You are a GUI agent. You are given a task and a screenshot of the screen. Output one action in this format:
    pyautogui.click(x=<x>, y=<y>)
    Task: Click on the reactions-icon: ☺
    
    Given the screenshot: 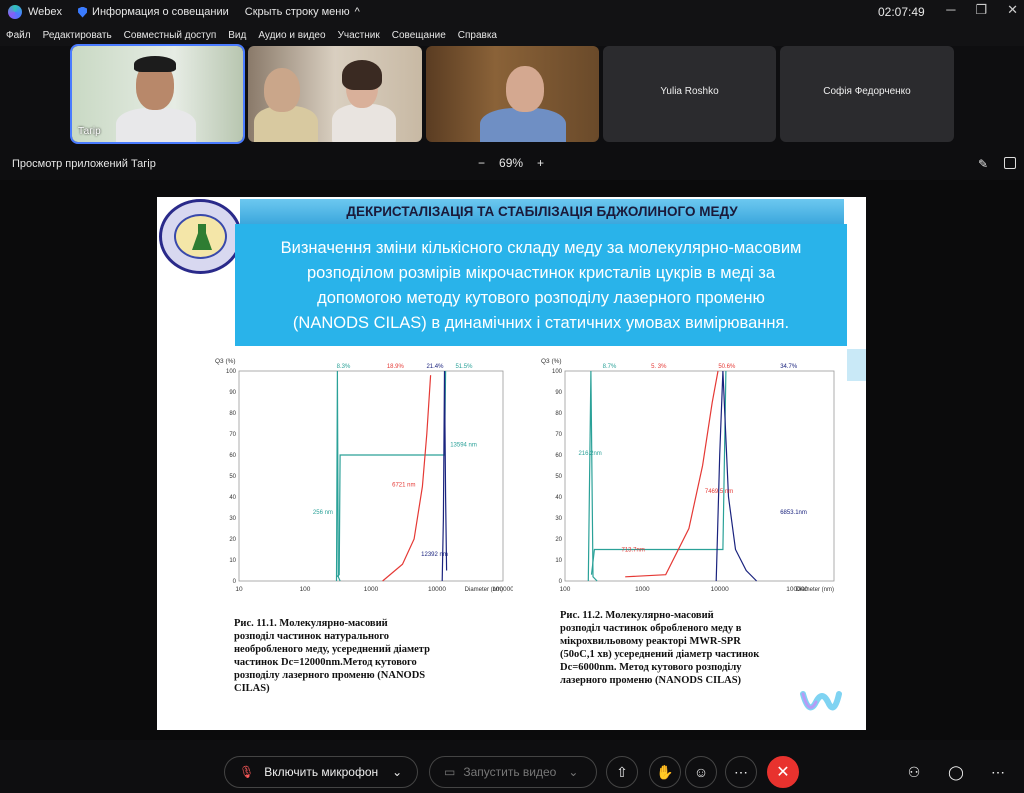 What is the action you would take?
    pyautogui.click(x=701, y=772)
    